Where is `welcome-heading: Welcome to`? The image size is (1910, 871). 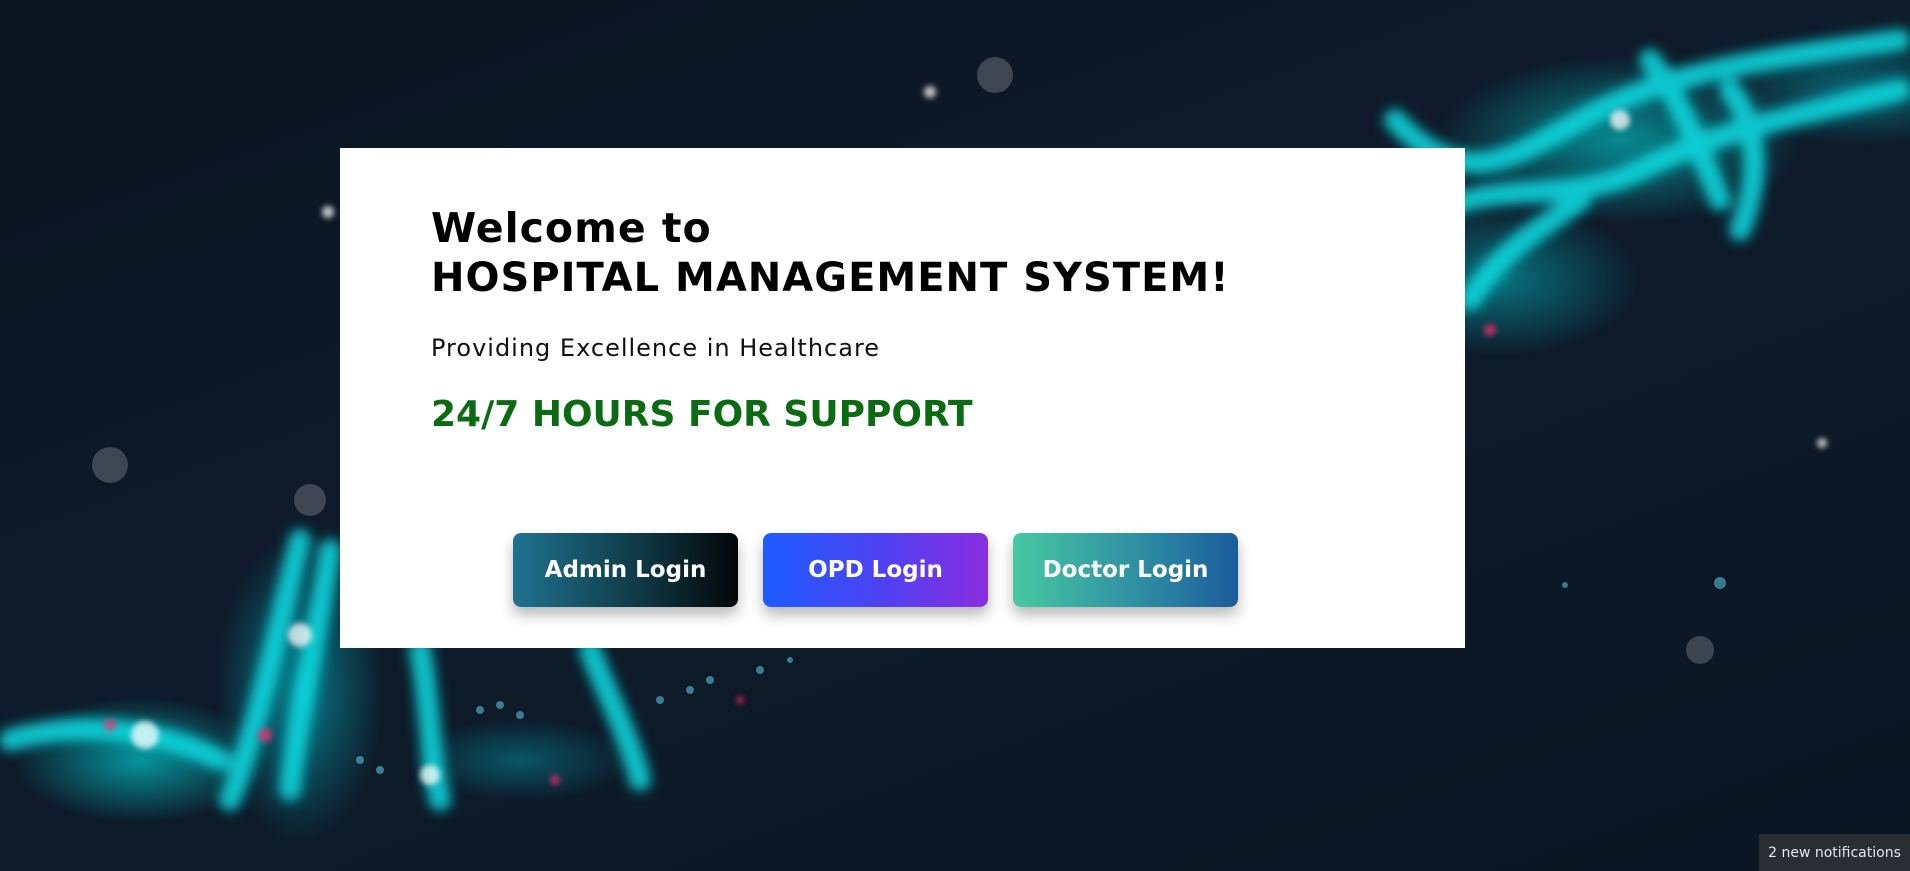 welcome-heading: Welcome to is located at coordinates (571, 228).